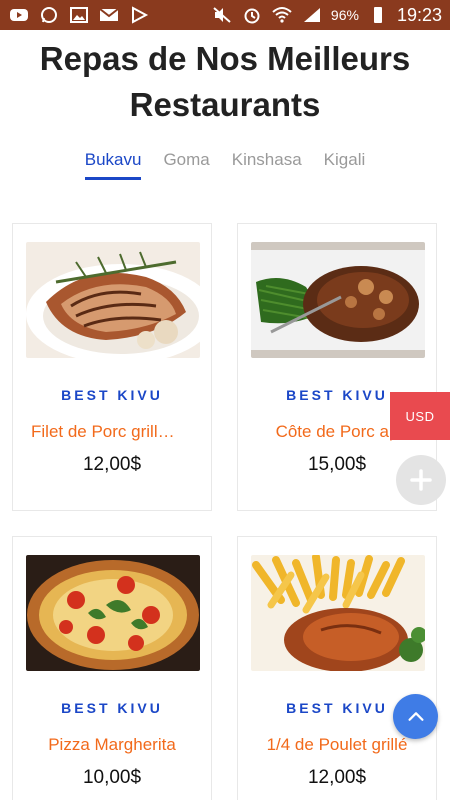  I want to click on wifi-icon, so click(282, 15).